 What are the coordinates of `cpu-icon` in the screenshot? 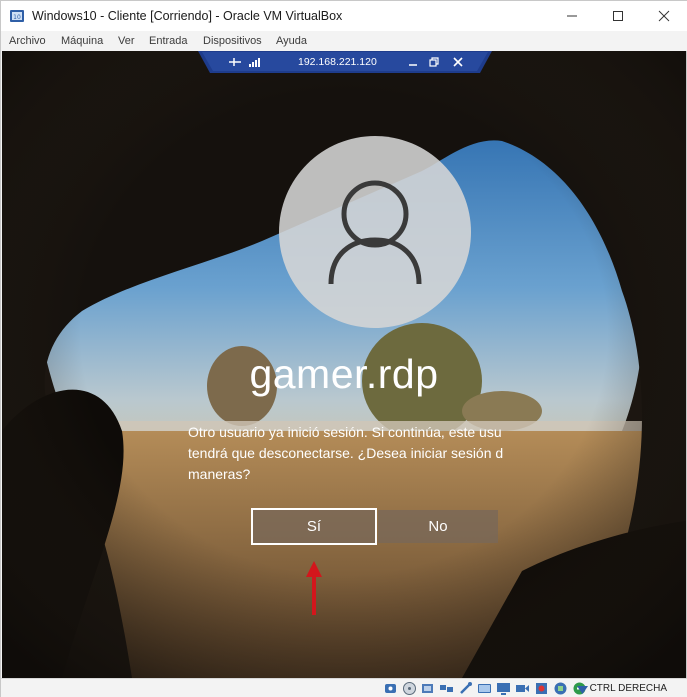 It's located at (560, 688).